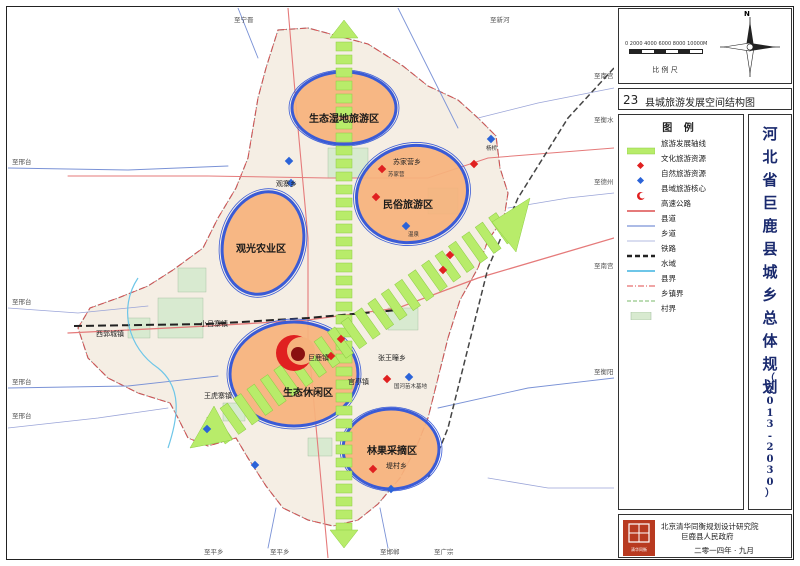 The image size is (800, 566). What do you see at coordinates (261, 248) in the screenshot?
I see `zone-label-agri: 观光农业区` at bounding box center [261, 248].